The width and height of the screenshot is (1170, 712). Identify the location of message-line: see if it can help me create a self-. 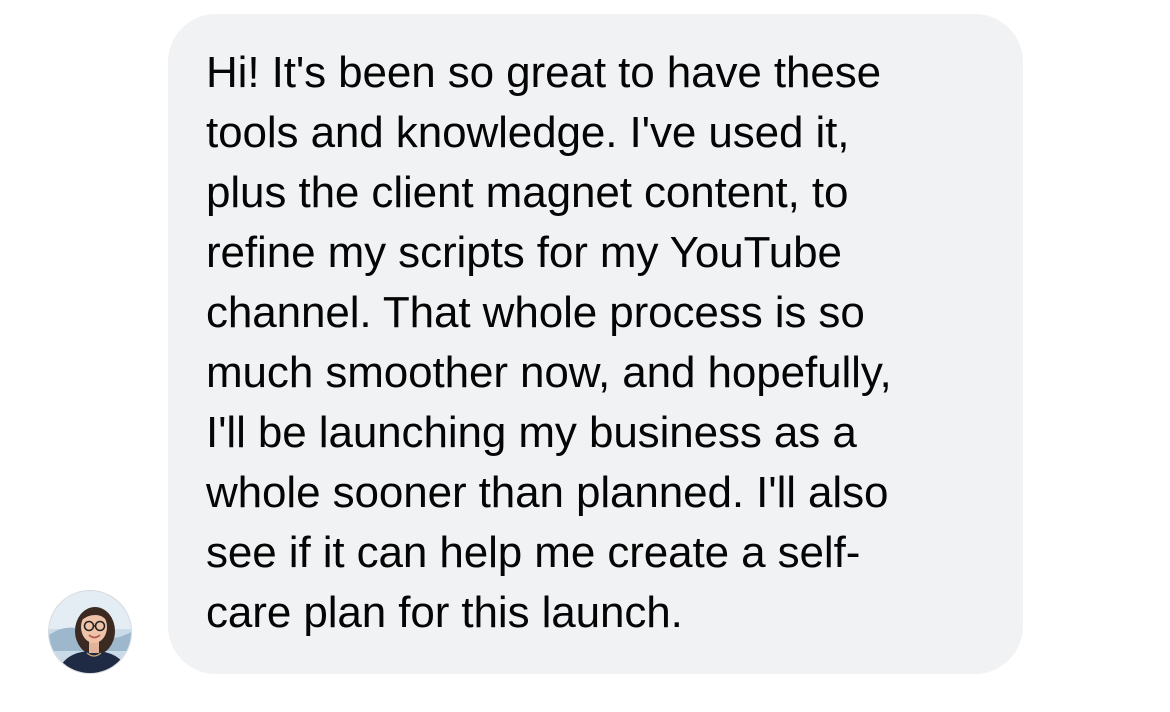
(533, 552).